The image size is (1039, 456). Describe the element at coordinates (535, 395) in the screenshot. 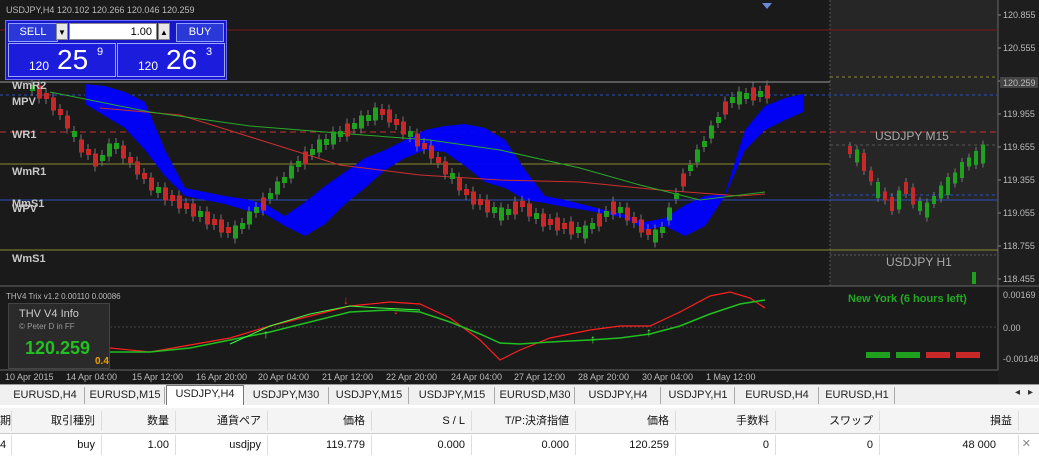

I see `chart-tab: EURUSD,M30` at that location.